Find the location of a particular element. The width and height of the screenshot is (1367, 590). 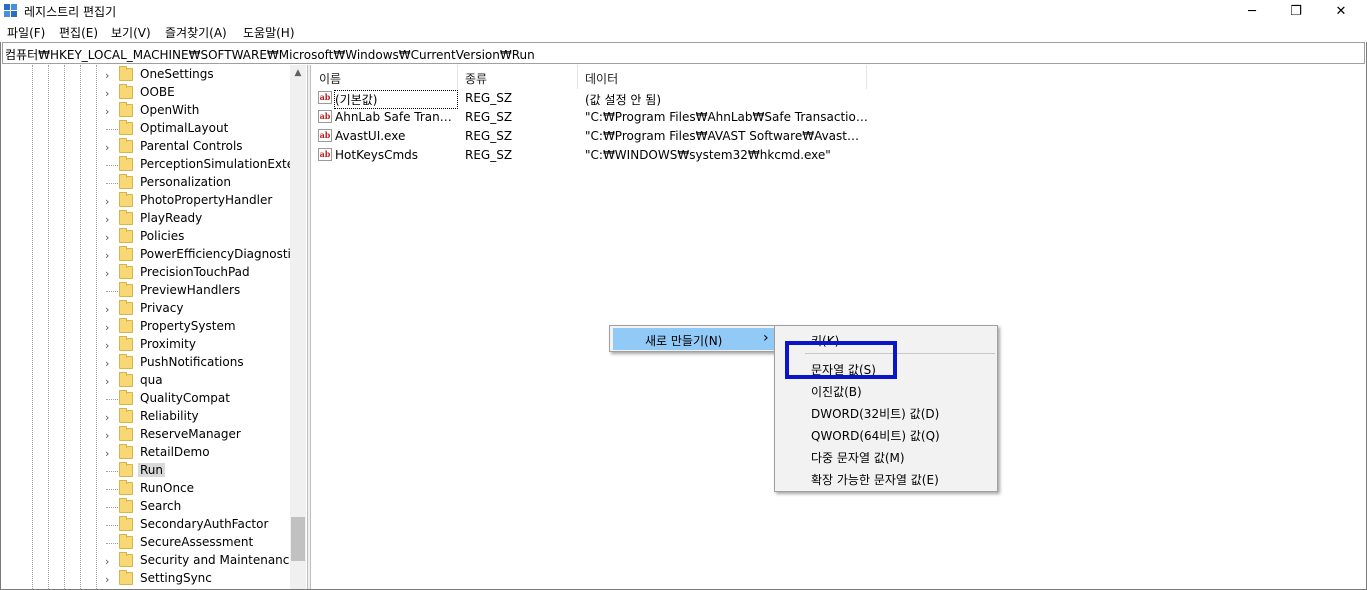

value-type: REG_SZ is located at coordinates (489, 155).